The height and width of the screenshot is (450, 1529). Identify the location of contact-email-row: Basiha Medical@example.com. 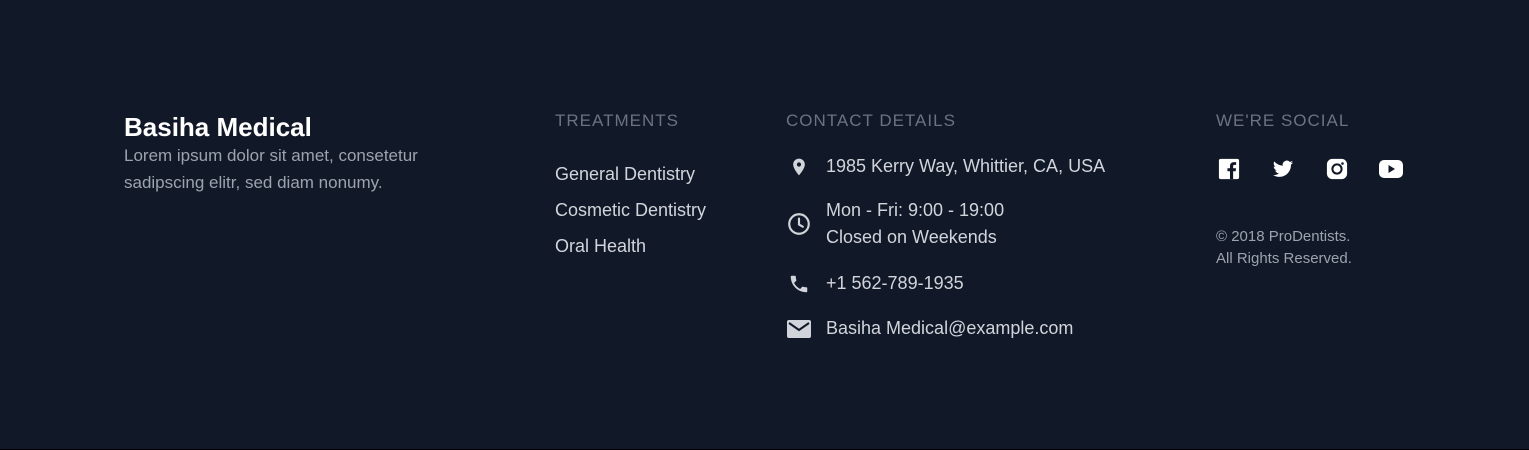
(929, 328).